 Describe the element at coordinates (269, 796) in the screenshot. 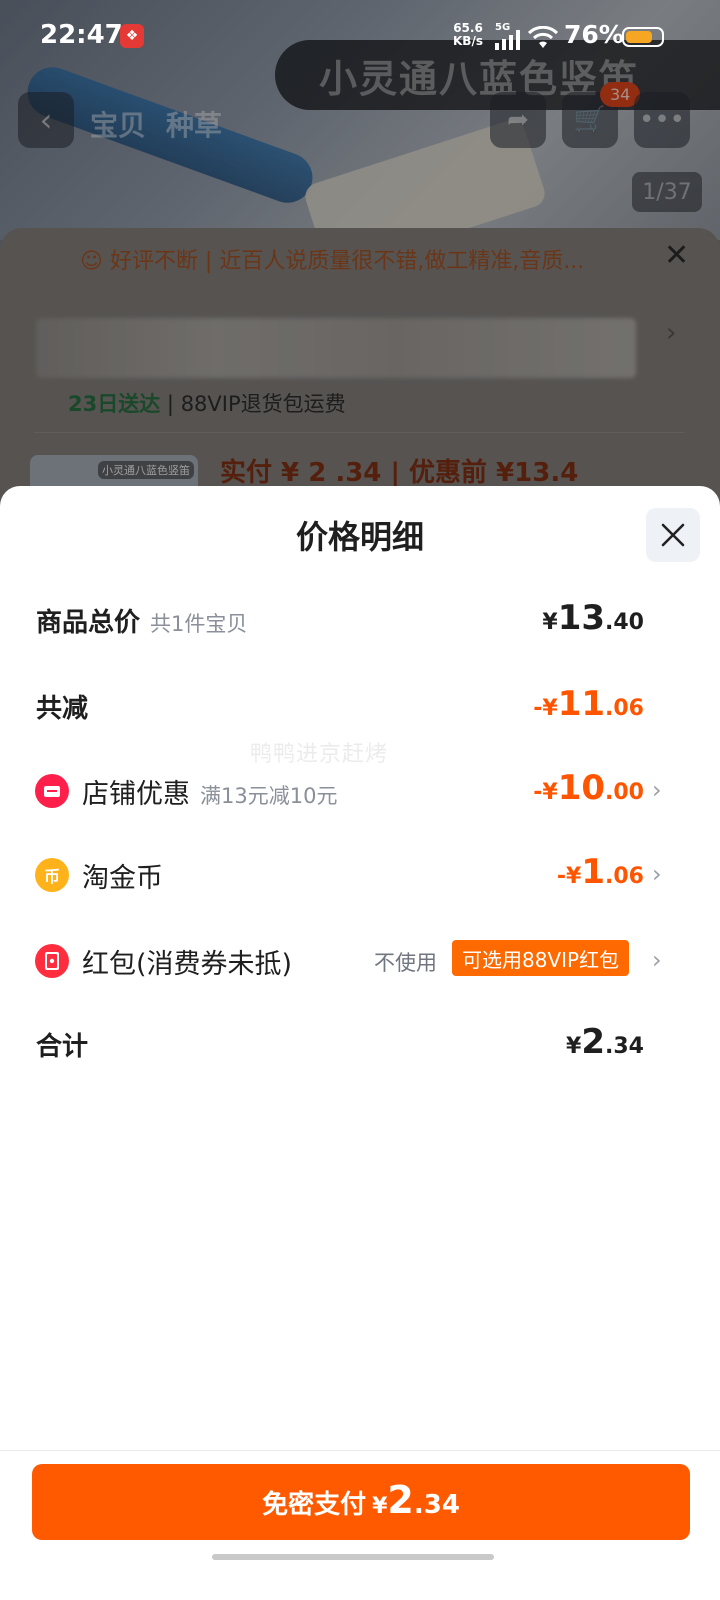

I see `shop-discount-rule: 满13元减10元` at that location.